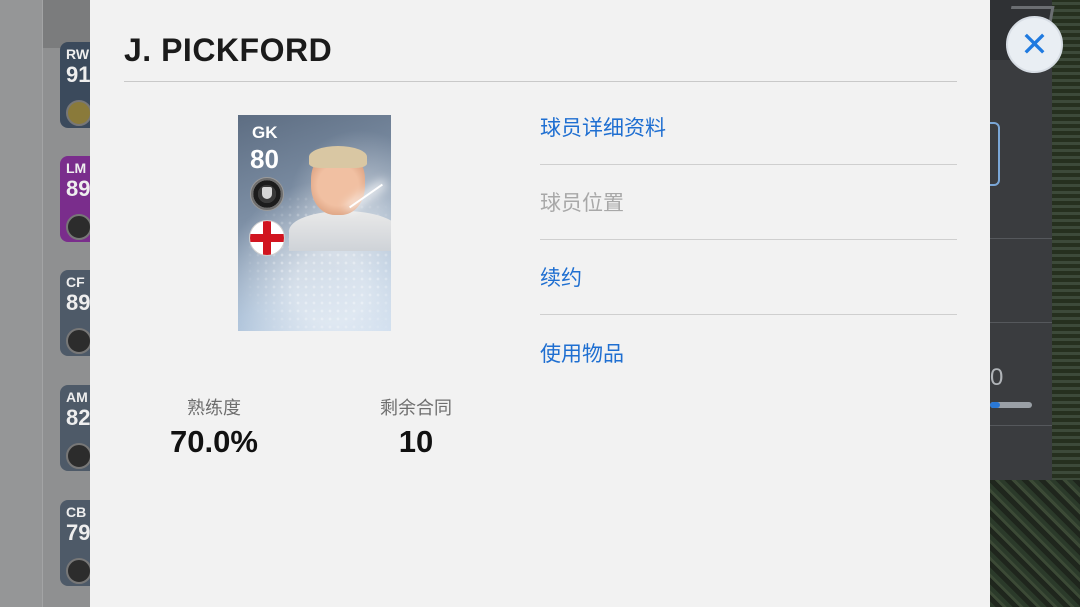  Describe the element at coordinates (416, 408) in the screenshot. I see `contract-label: 剩余合同` at that location.